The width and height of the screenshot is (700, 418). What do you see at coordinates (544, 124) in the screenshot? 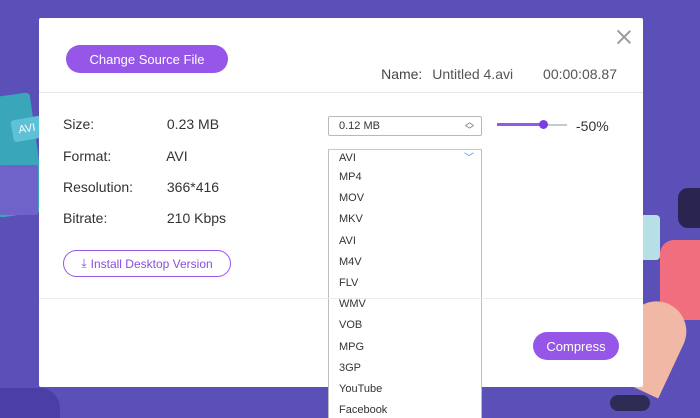
I see `slider-handle` at bounding box center [544, 124].